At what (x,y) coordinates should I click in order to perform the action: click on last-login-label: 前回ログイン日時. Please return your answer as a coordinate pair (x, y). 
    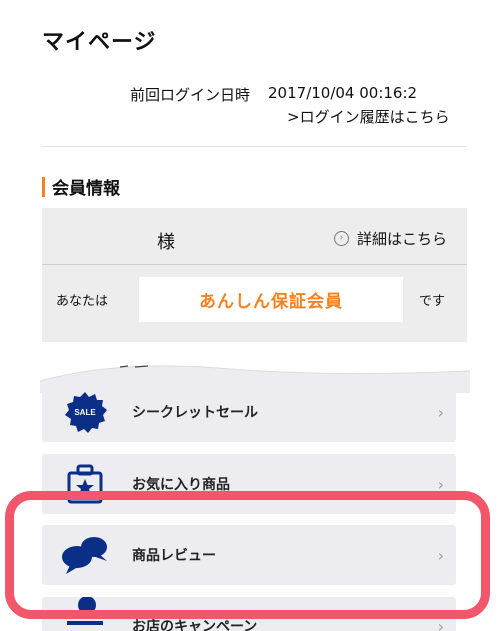
    Looking at the image, I should click on (190, 95).